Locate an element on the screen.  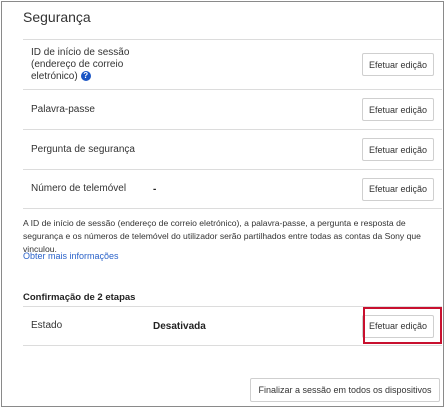
section-title: Segurança is located at coordinates (57, 17).